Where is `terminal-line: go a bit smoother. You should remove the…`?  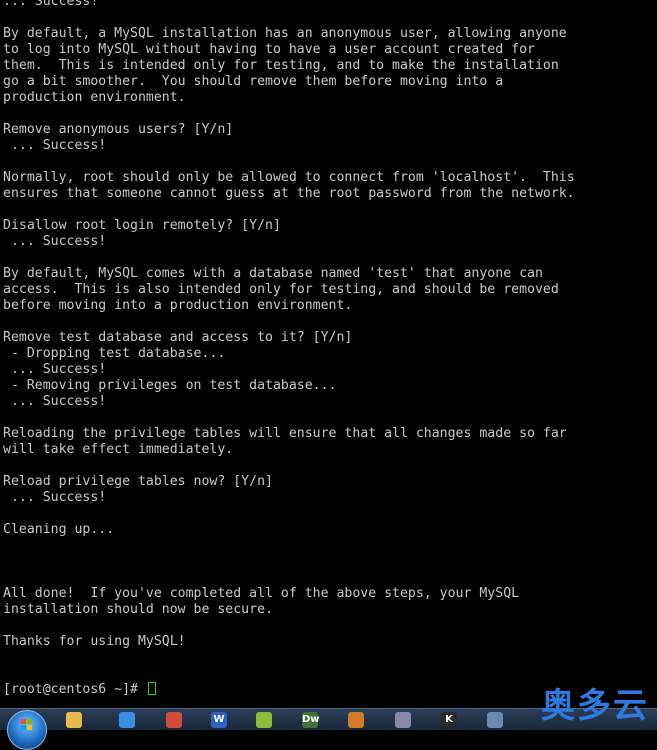
terminal-line: go a bit smoother. You should remove the… is located at coordinates (253, 81).